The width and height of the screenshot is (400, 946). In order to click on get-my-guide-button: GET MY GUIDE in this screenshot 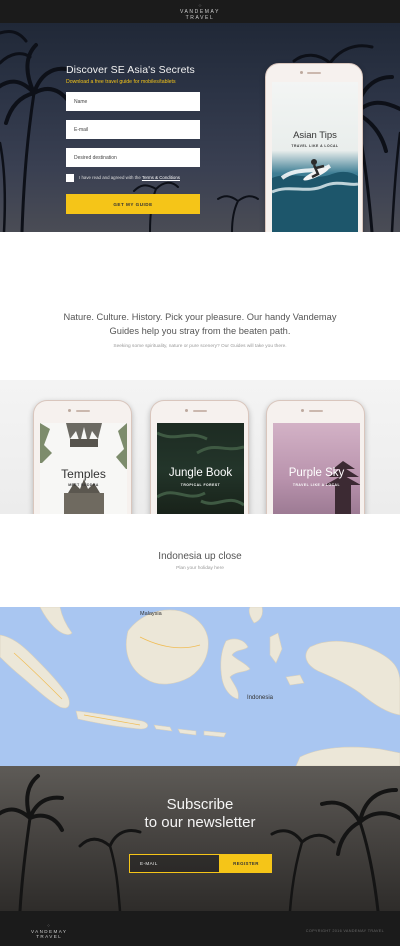, I will do `click(133, 204)`.